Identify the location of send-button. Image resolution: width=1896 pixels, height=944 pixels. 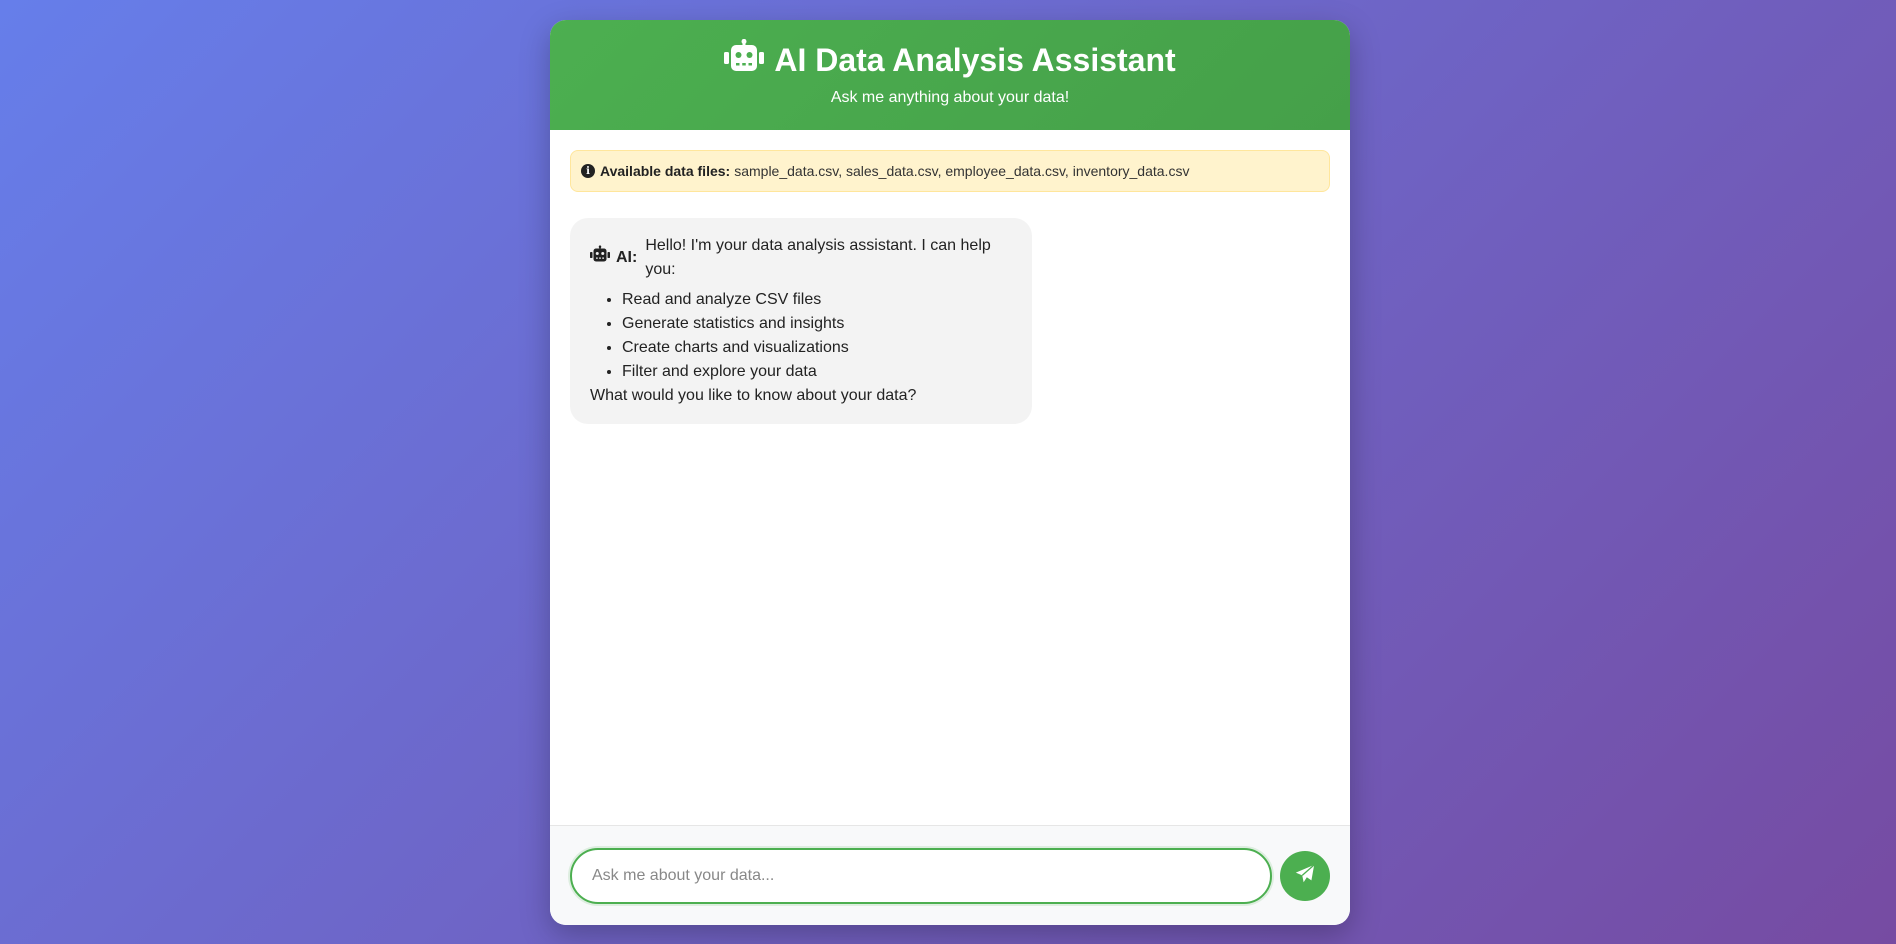
(1305, 875).